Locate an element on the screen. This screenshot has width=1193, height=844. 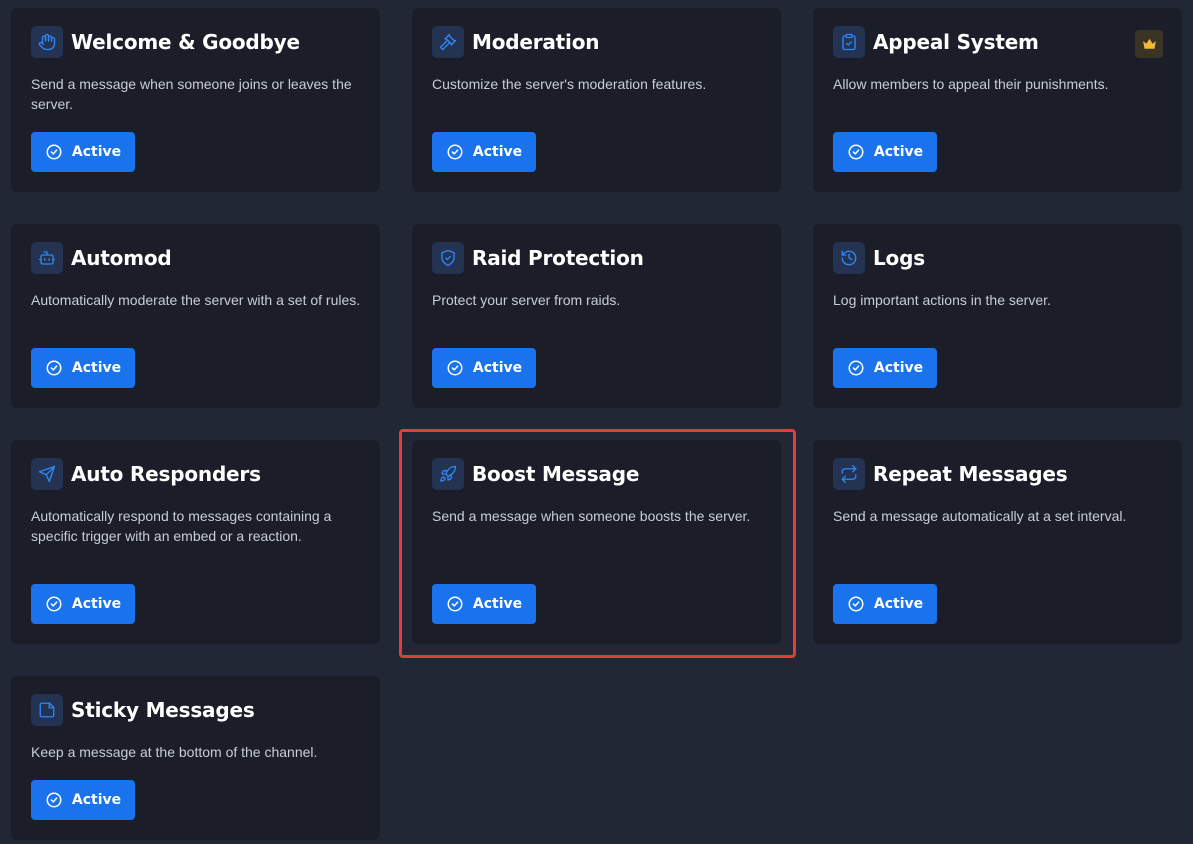
robot-icon is located at coordinates (47, 258).